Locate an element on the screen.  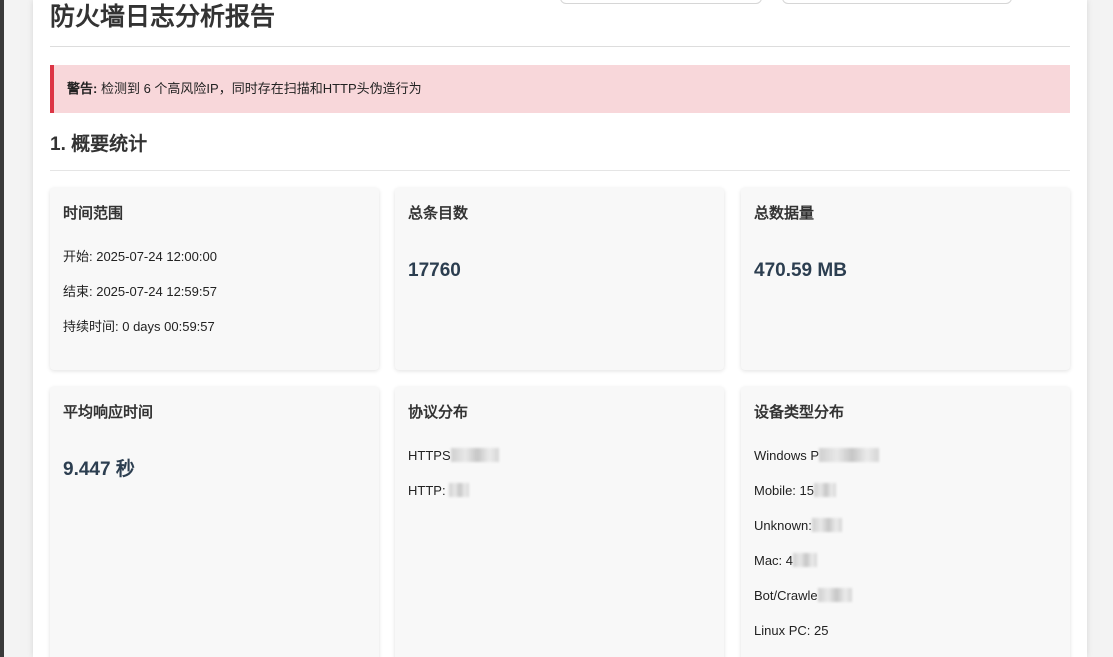
time-start: 开始: 2025-07-24 12:00:00 is located at coordinates (140, 256).